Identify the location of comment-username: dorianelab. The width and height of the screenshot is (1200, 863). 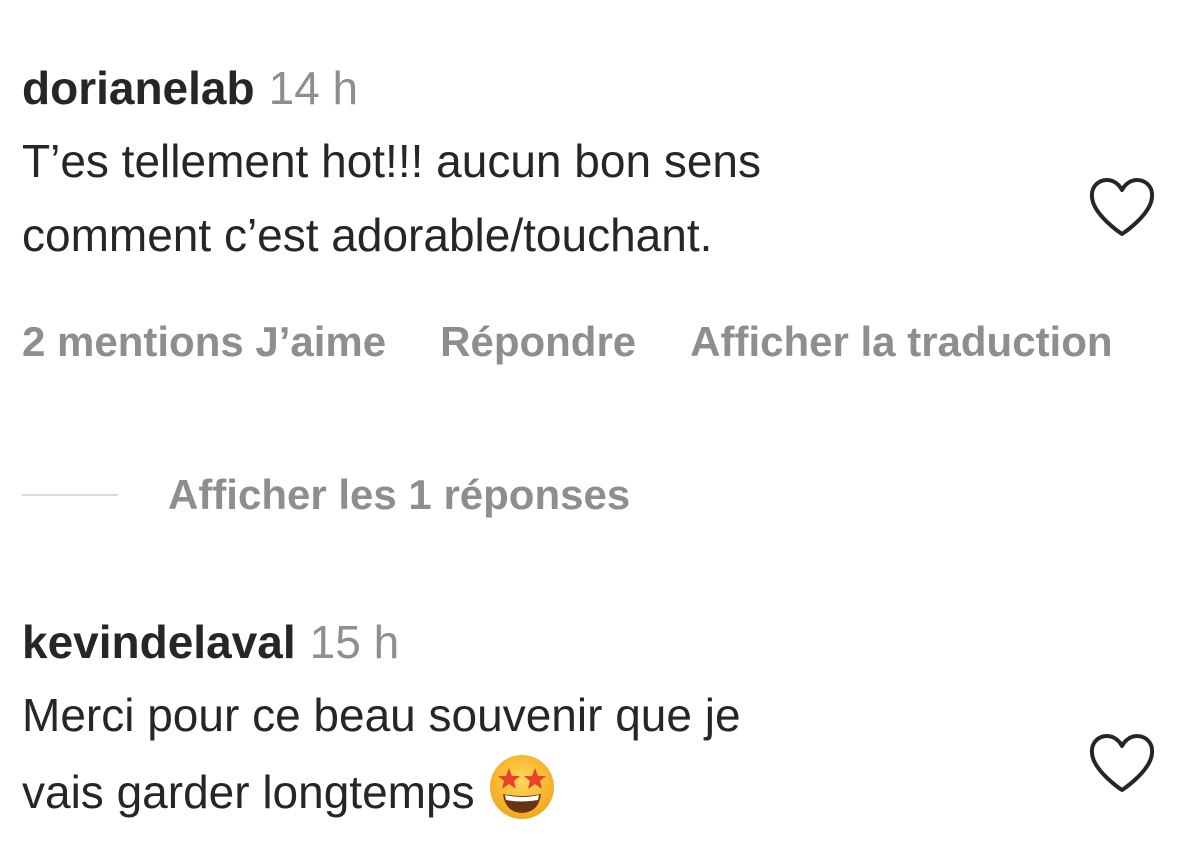
(138, 88).